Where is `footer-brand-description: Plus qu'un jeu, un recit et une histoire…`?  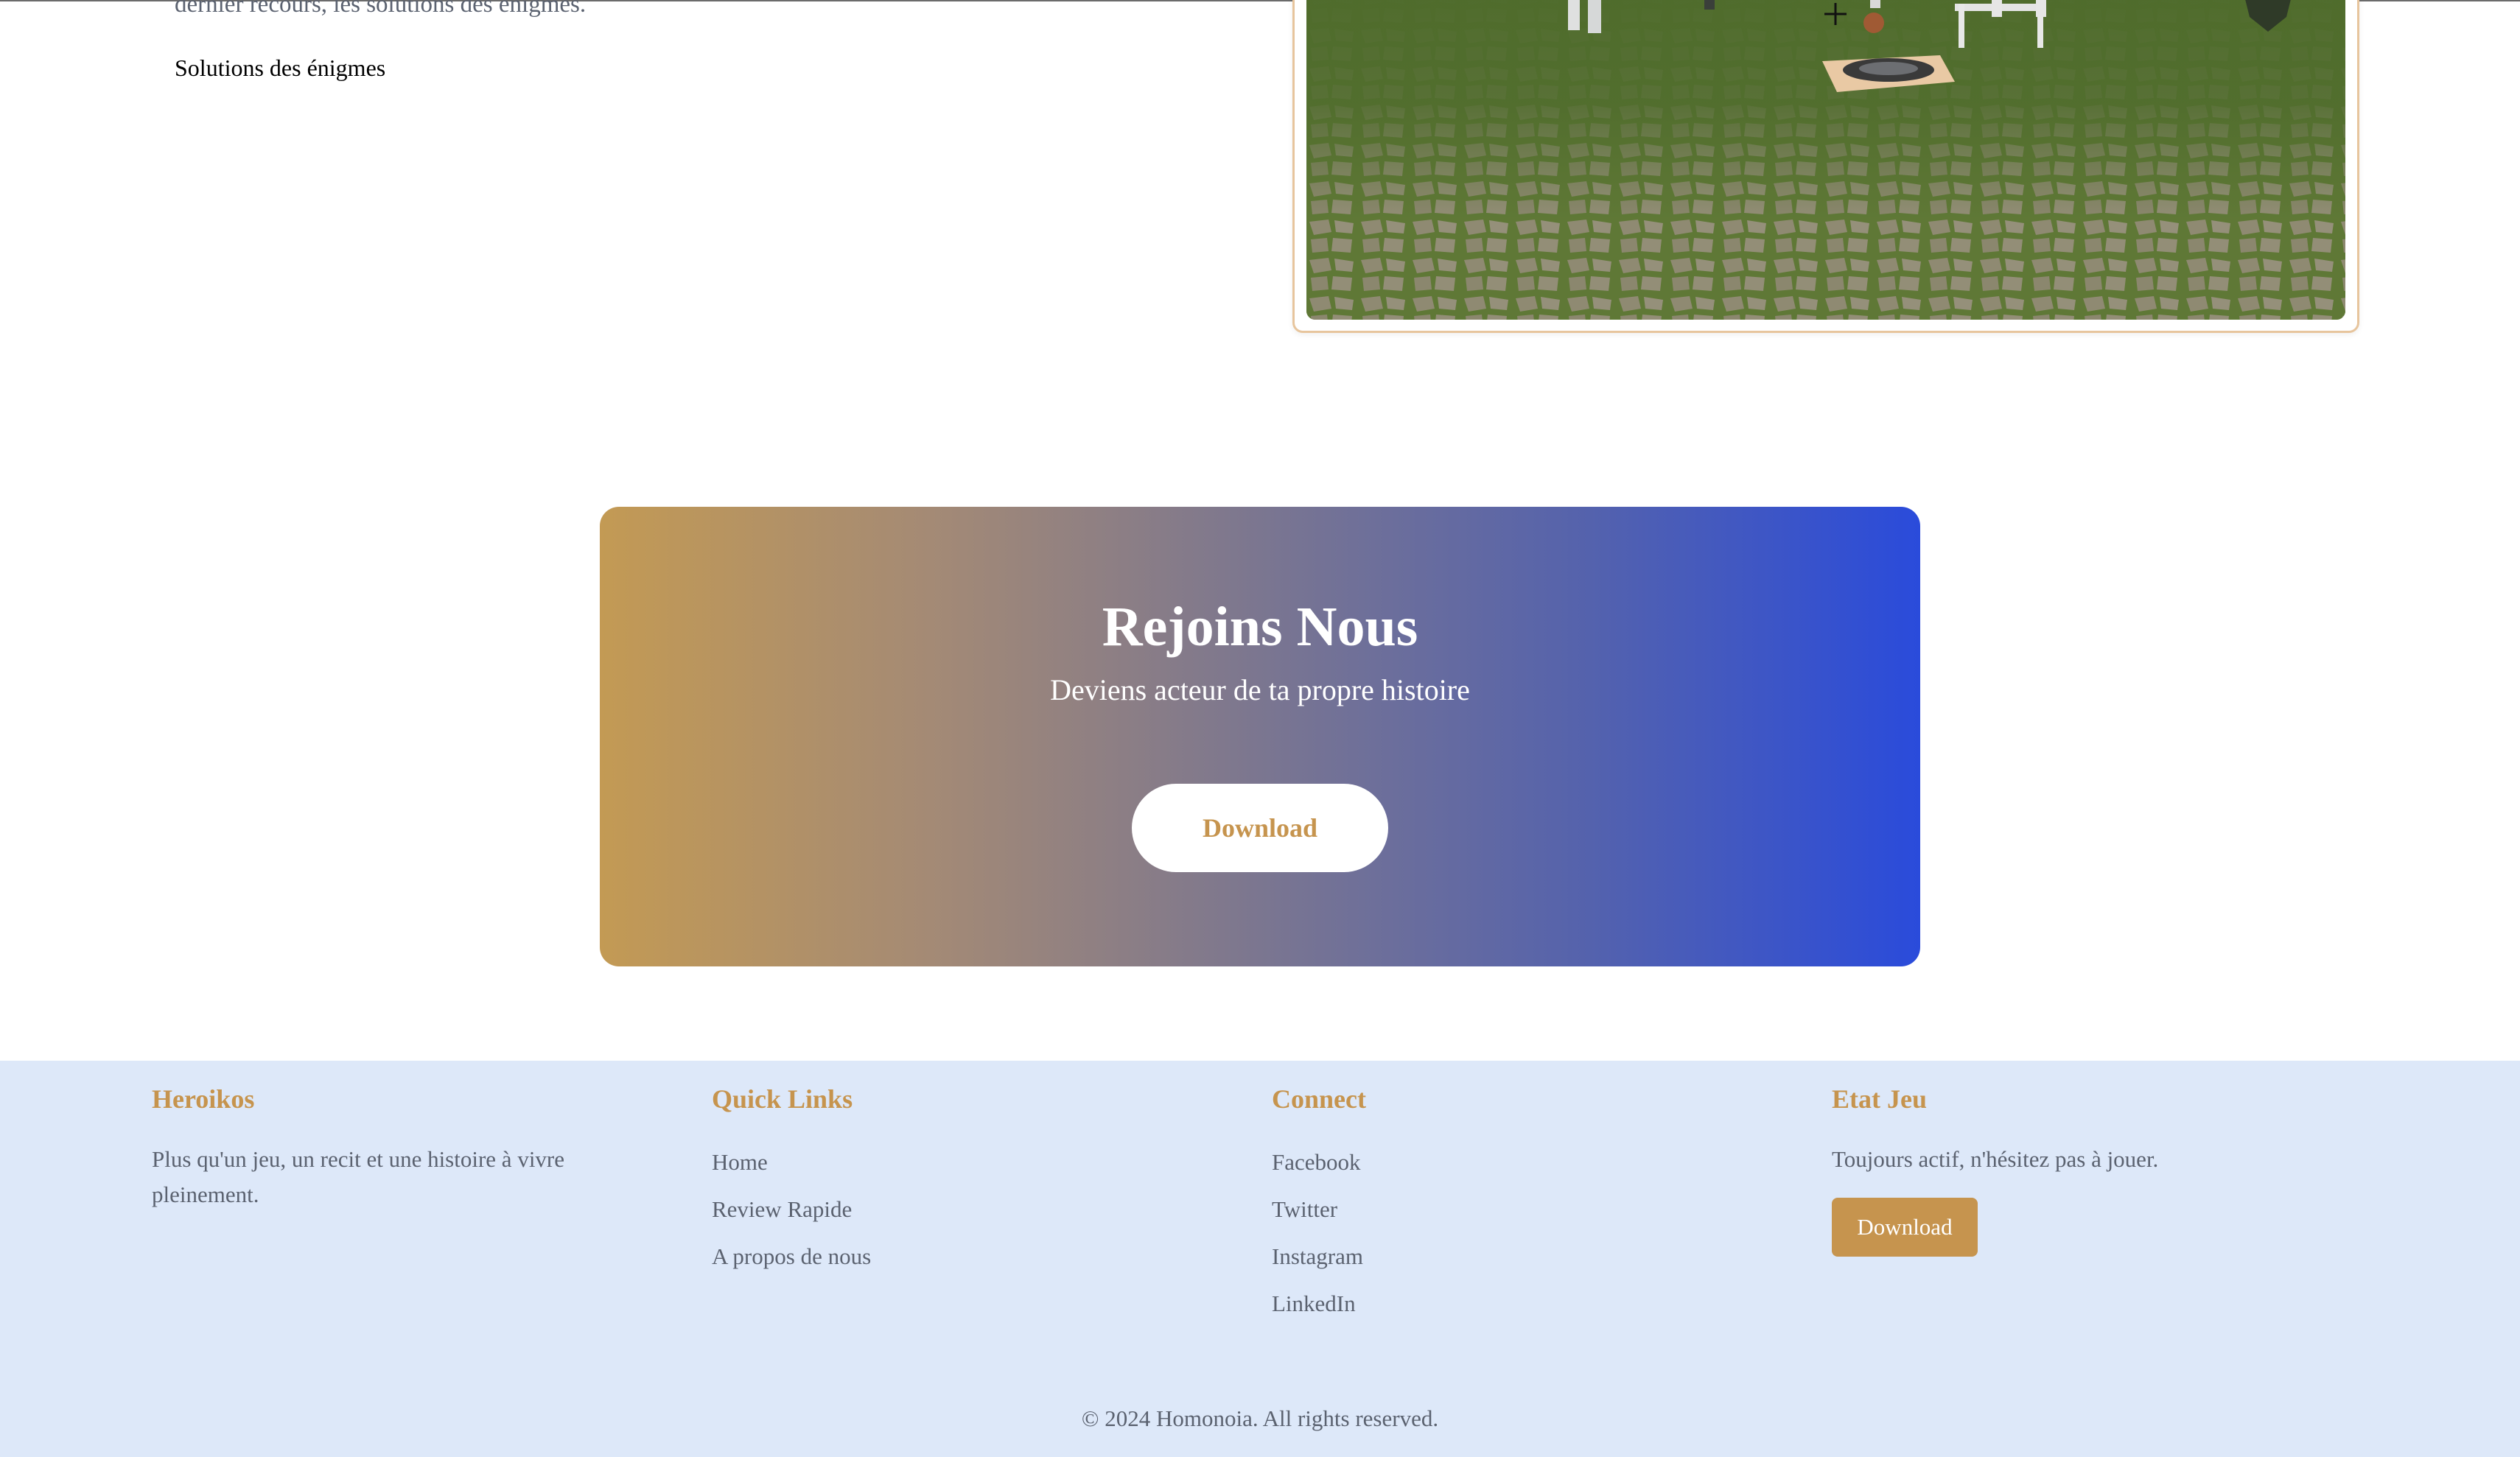
footer-brand-description: Plus qu'un jeu, un recit et une histoire… is located at coordinates (358, 1176).